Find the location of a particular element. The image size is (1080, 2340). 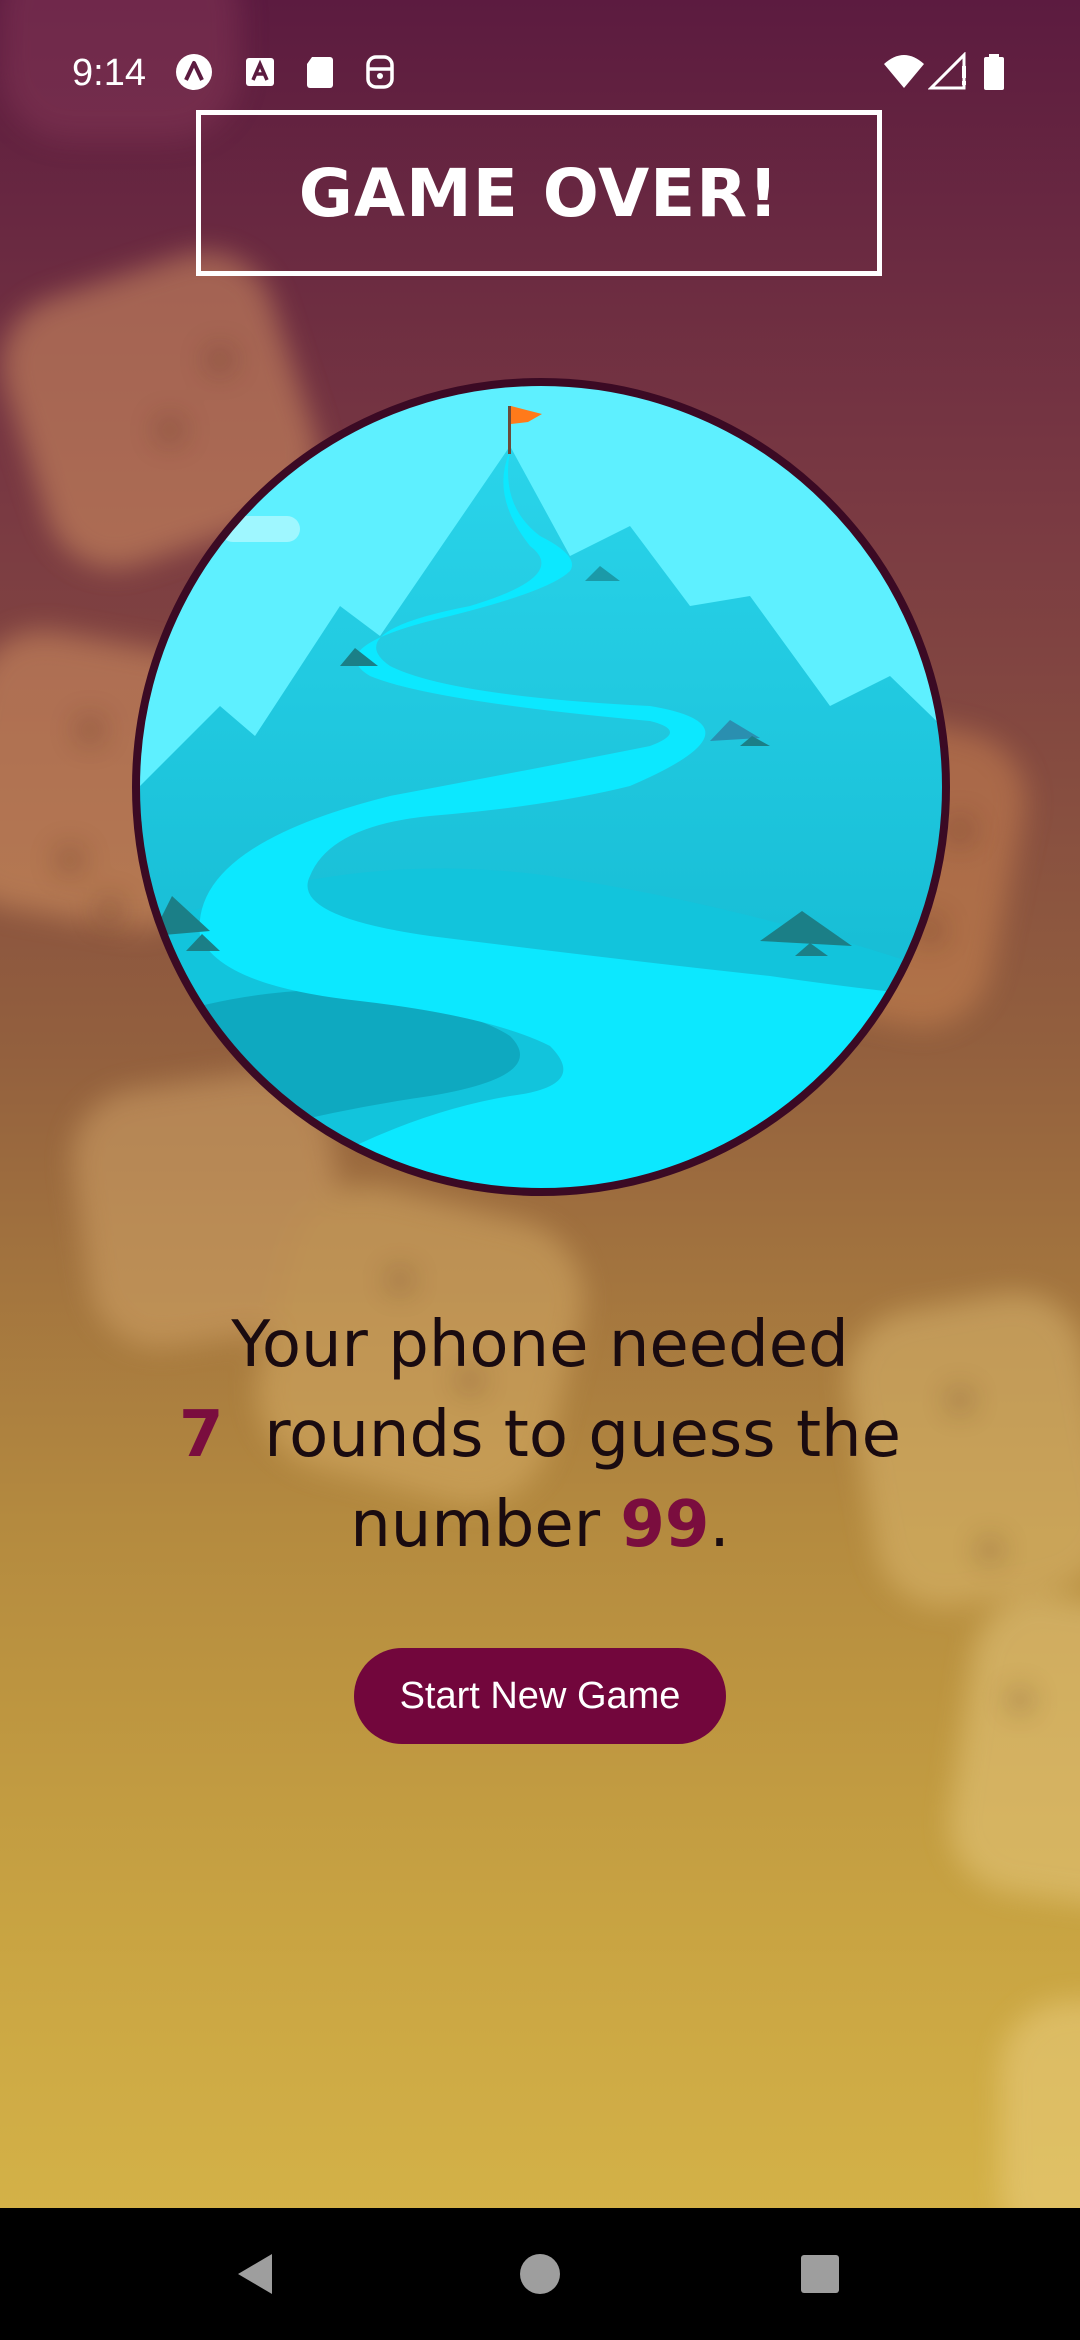

accessibility-icon is located at coordinates (380, 72).